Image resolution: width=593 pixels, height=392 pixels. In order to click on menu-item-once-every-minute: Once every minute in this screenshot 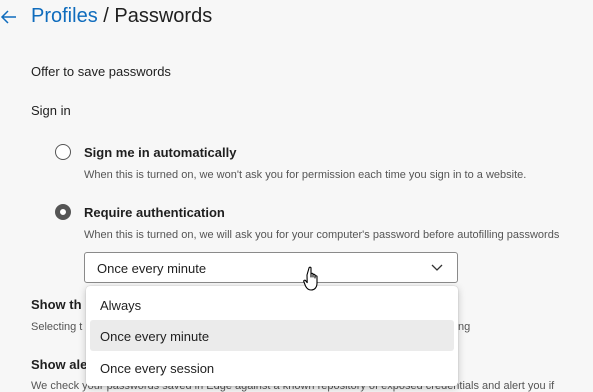, I will do `click(272, 335)`.